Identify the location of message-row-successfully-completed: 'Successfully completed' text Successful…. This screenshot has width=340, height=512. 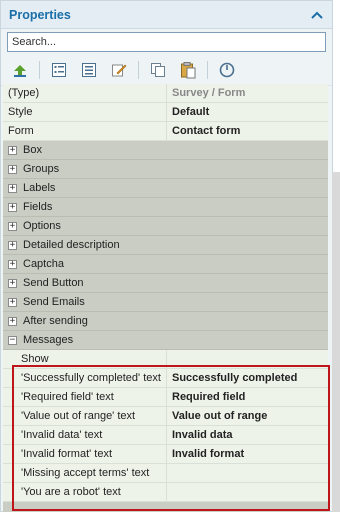
(165, 378).